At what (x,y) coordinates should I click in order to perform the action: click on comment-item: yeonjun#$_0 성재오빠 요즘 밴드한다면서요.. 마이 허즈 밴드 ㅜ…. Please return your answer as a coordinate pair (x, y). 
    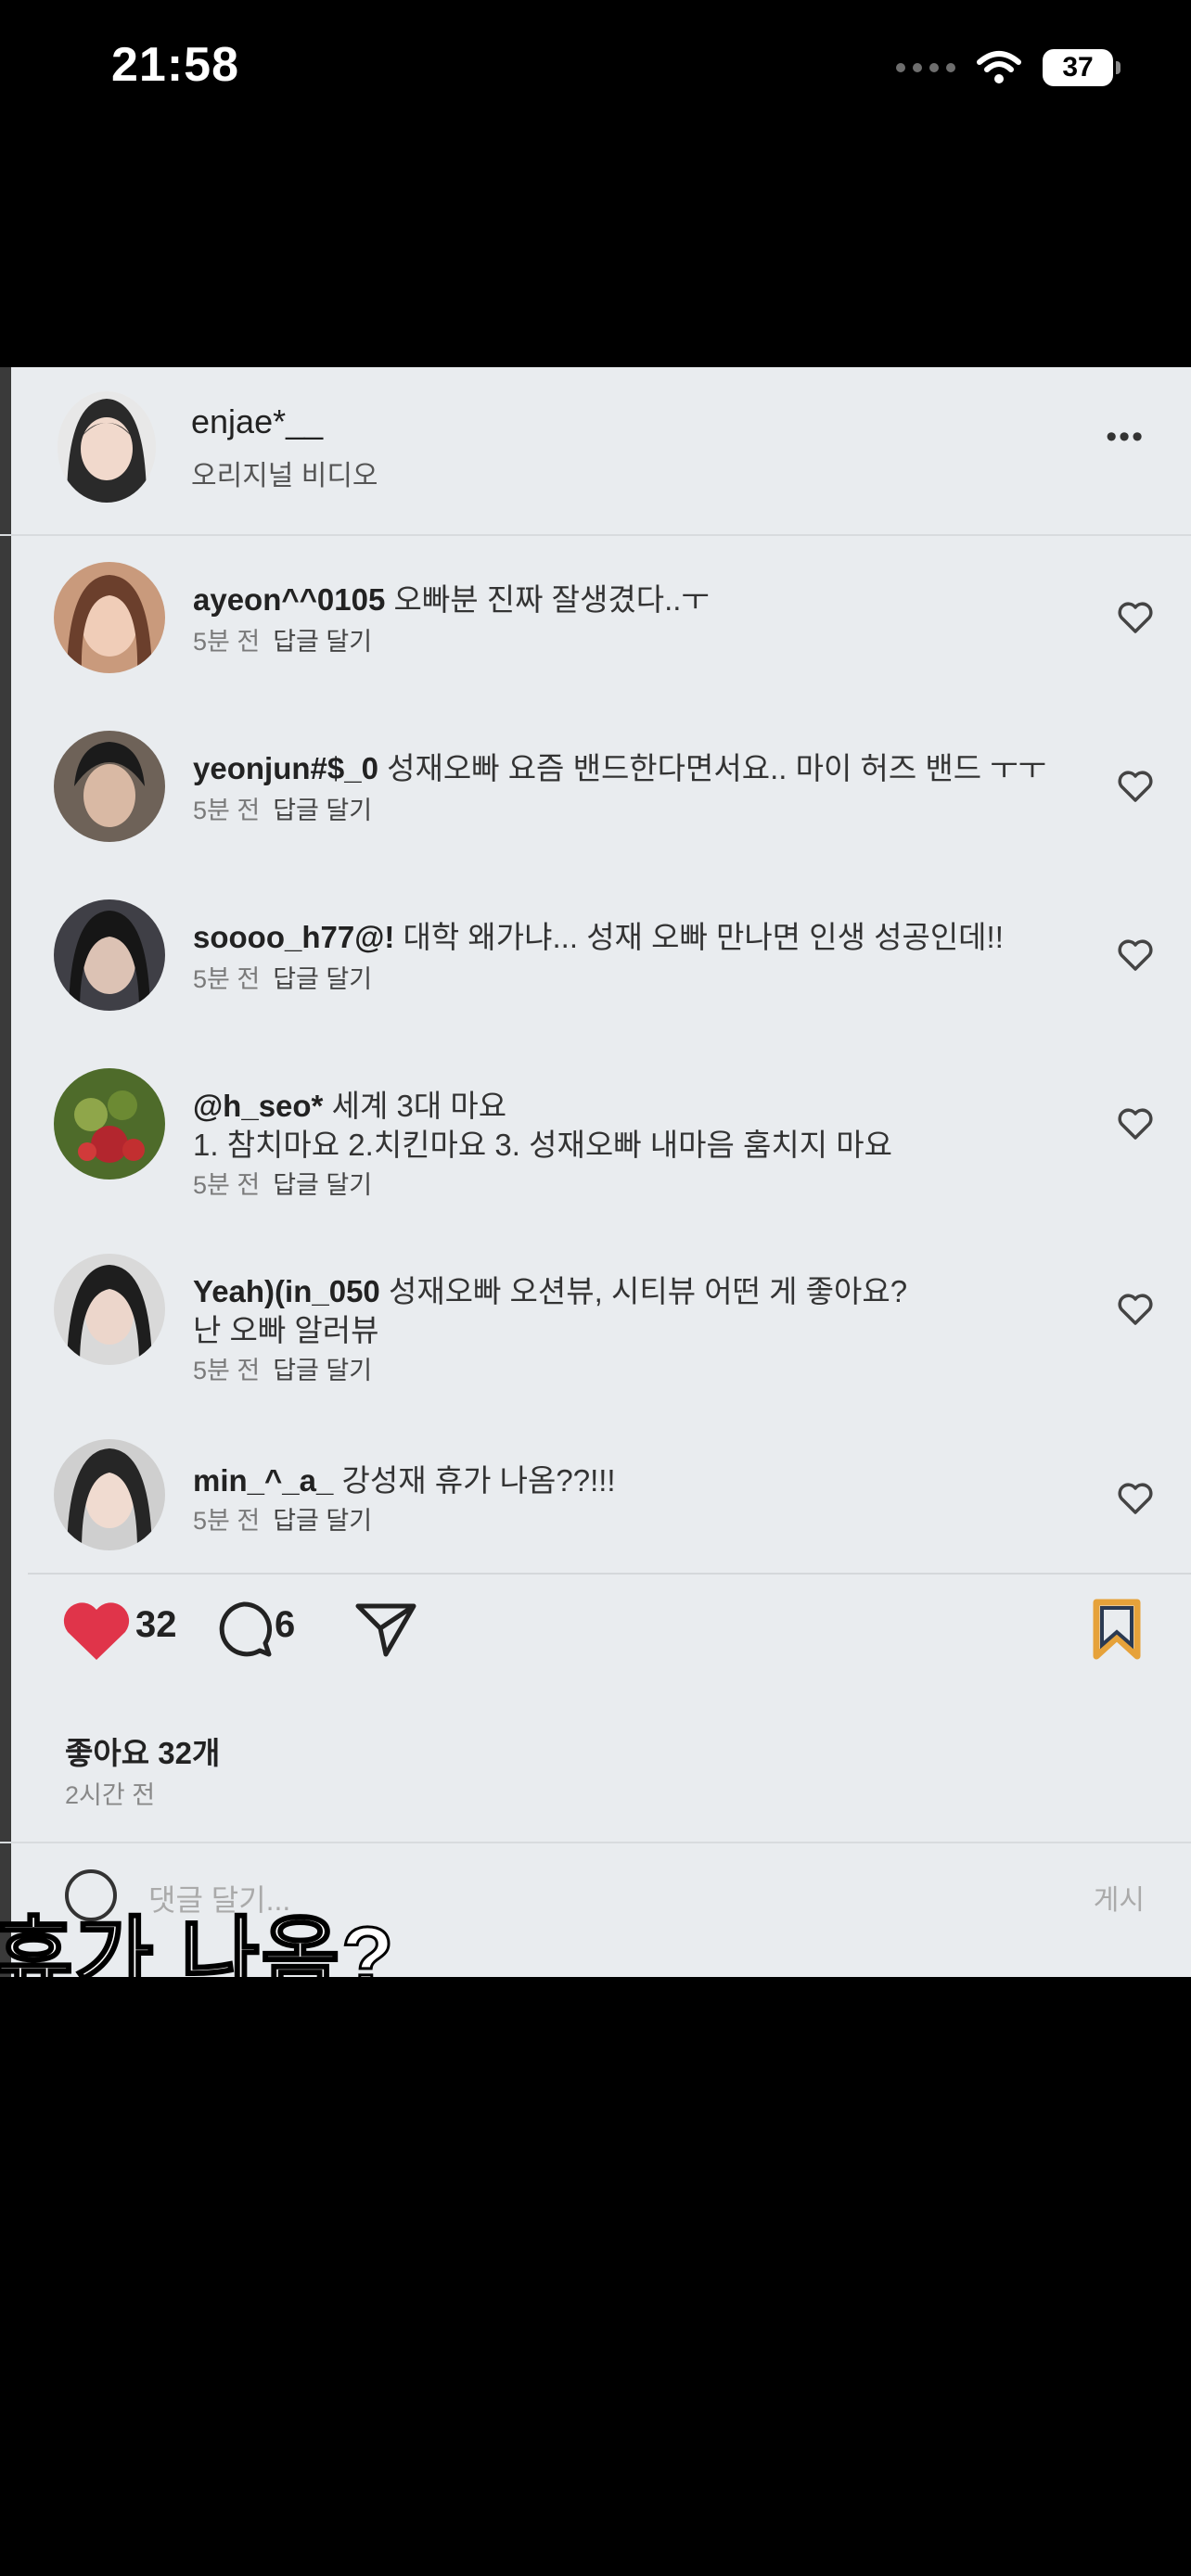
    Looking at the image, I should click on (595, 805).